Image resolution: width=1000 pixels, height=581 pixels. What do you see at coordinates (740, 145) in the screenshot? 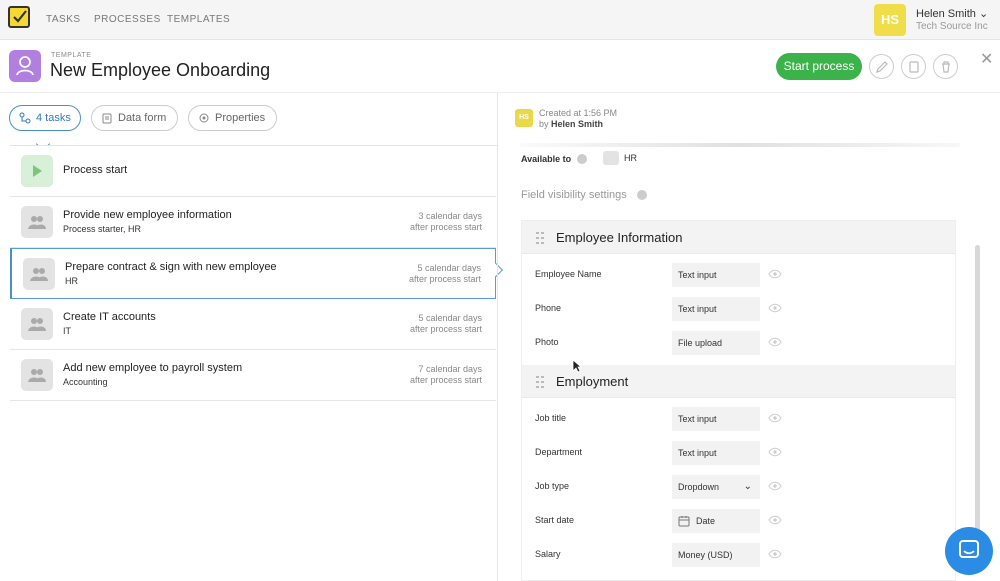
I see `scroll-shadow` at bounding box center [740, 145].